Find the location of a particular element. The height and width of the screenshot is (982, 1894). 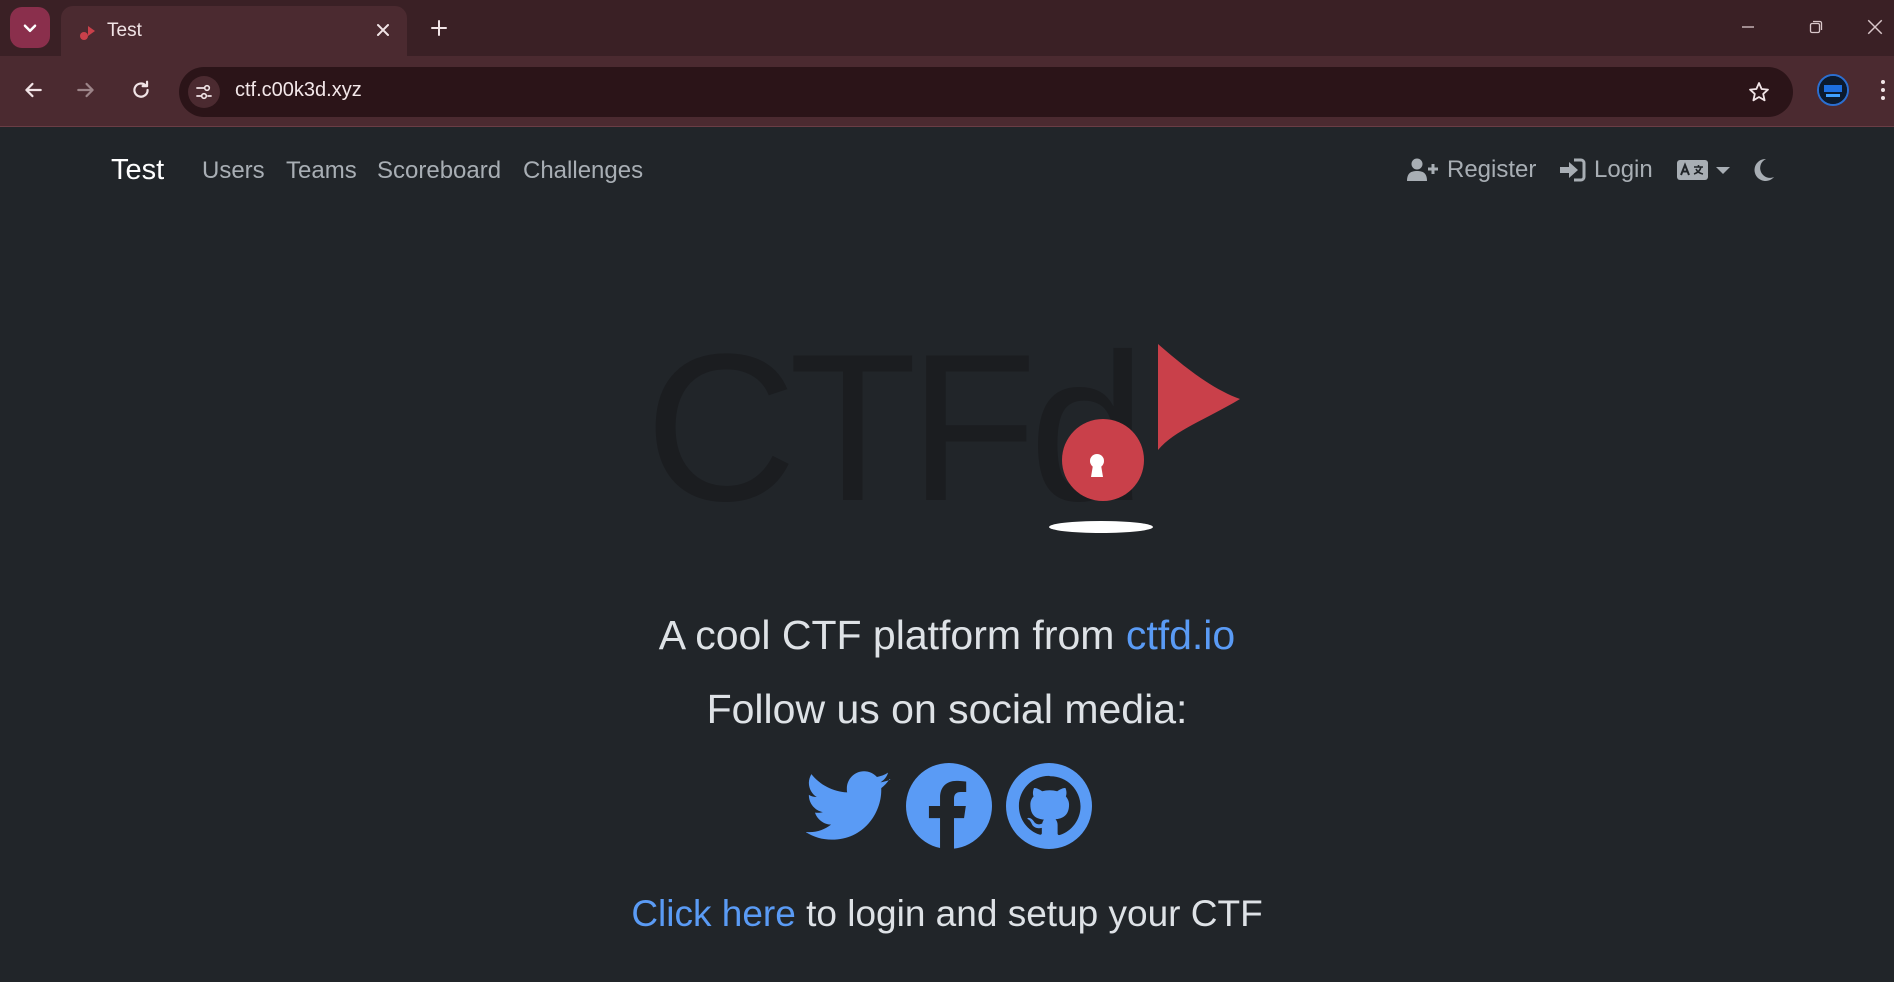

sign-in-icon is located at coordinates (1573, 170).